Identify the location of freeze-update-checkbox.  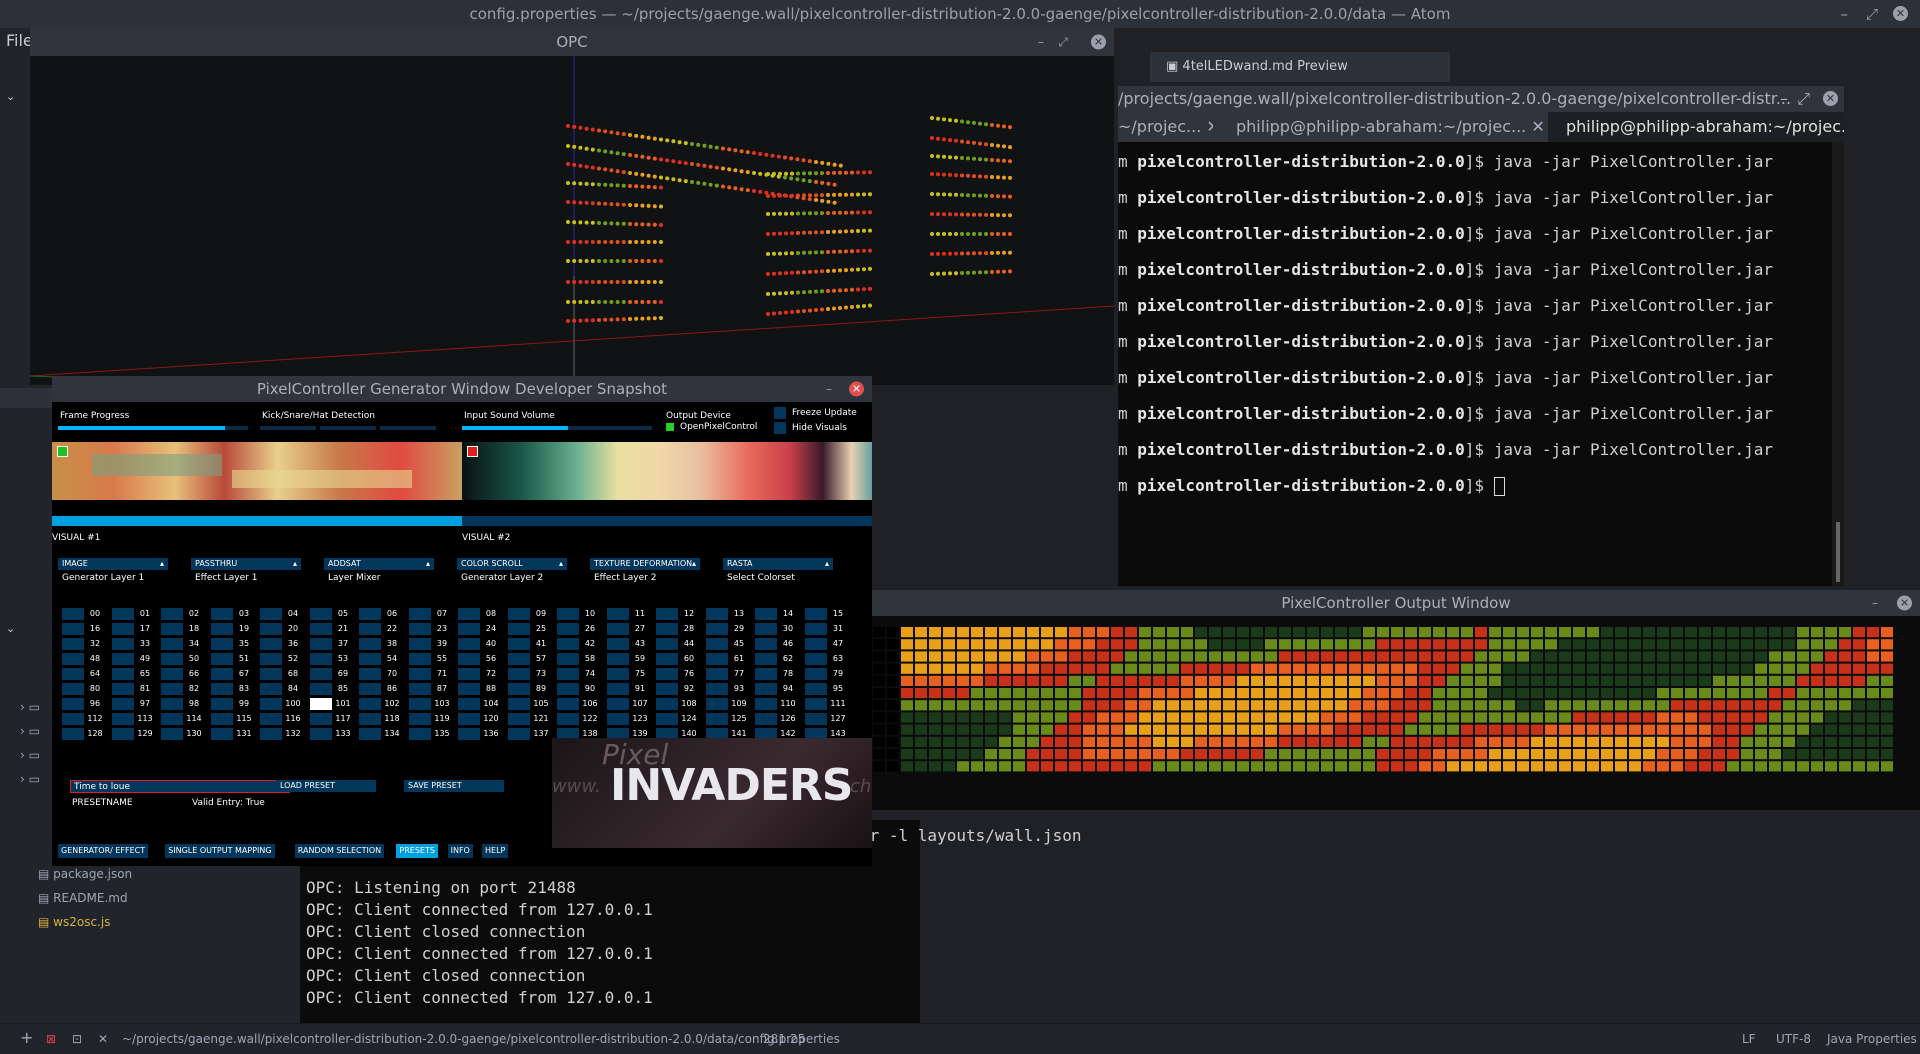
(780, 413).